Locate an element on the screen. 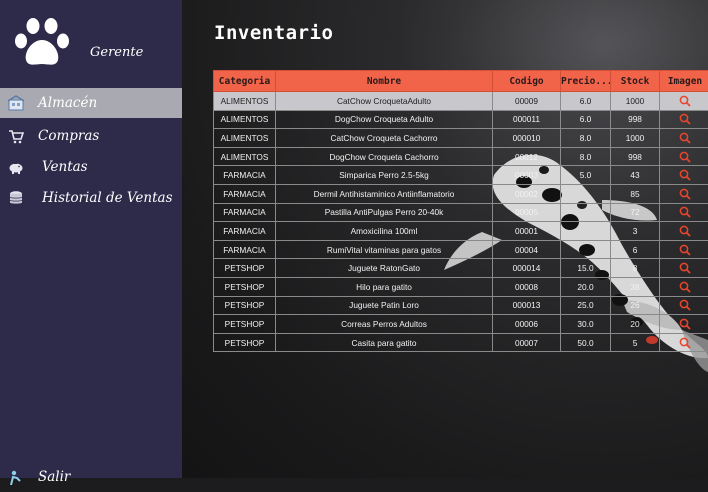 The image size is (708, 492). cell-name: Juguete RatonGato is located at coordinates (384, 268).